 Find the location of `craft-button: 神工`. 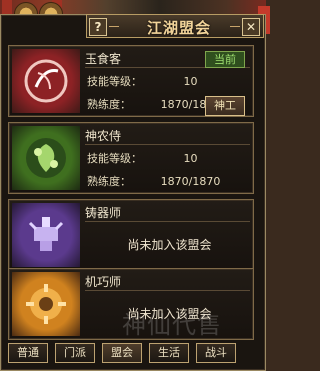

craft-button: 神工 is located at coordinates (225, 106).